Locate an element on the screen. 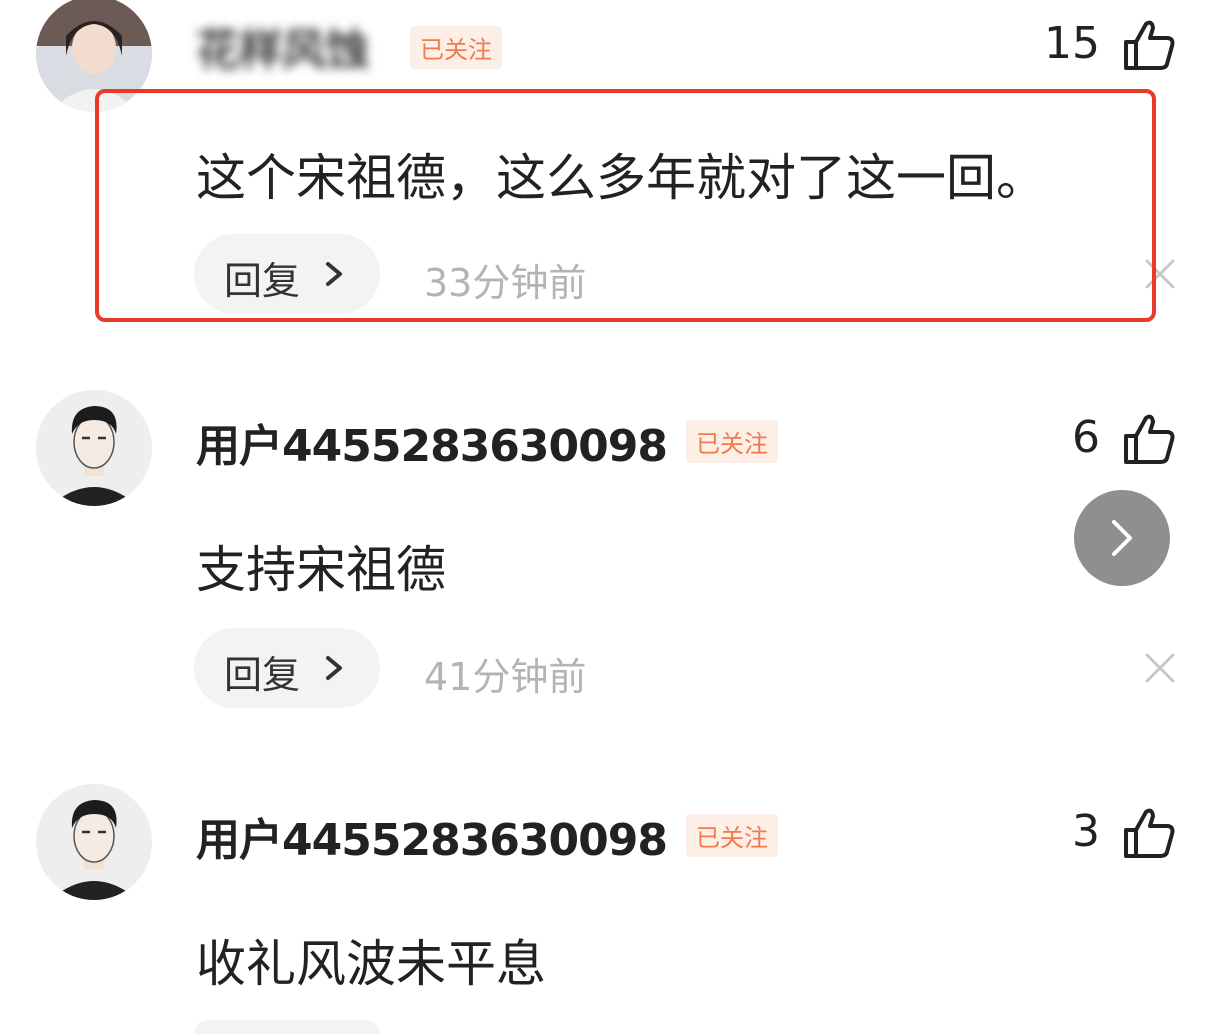 Image resolution: width=1212 pixels, height=1034 pixels. comment-text: 支持宋祖德 is located at coordinates (321, 570).